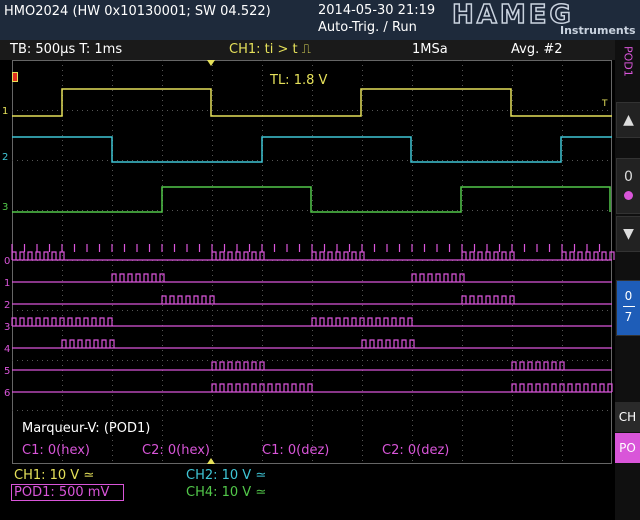  What do you see at coordinates (226, 492) in the screenshot?
I see `ch4-scale: CH4: 10 V ≃` at bounding box center [226, 492].